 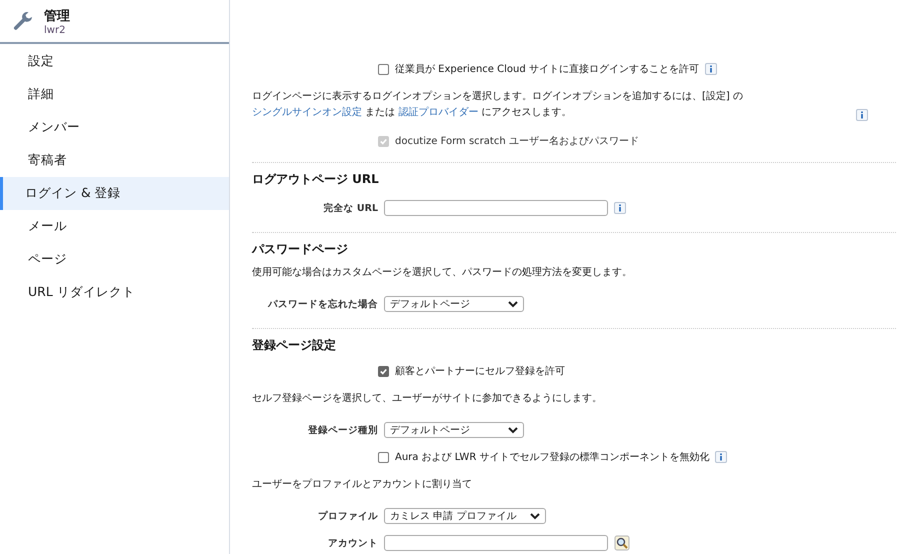 I want to click on checkbox-label: 顧客とパートナーにセルフ登録を許可, so click(x=480, y=371).